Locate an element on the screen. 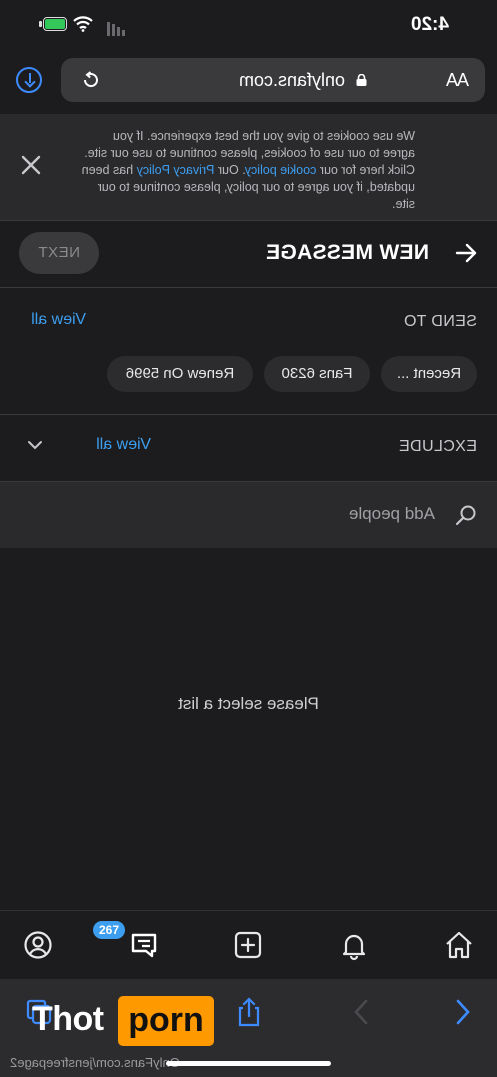 The image size is (497, 1077). home-indicator is located at coordinates (248, 1063).